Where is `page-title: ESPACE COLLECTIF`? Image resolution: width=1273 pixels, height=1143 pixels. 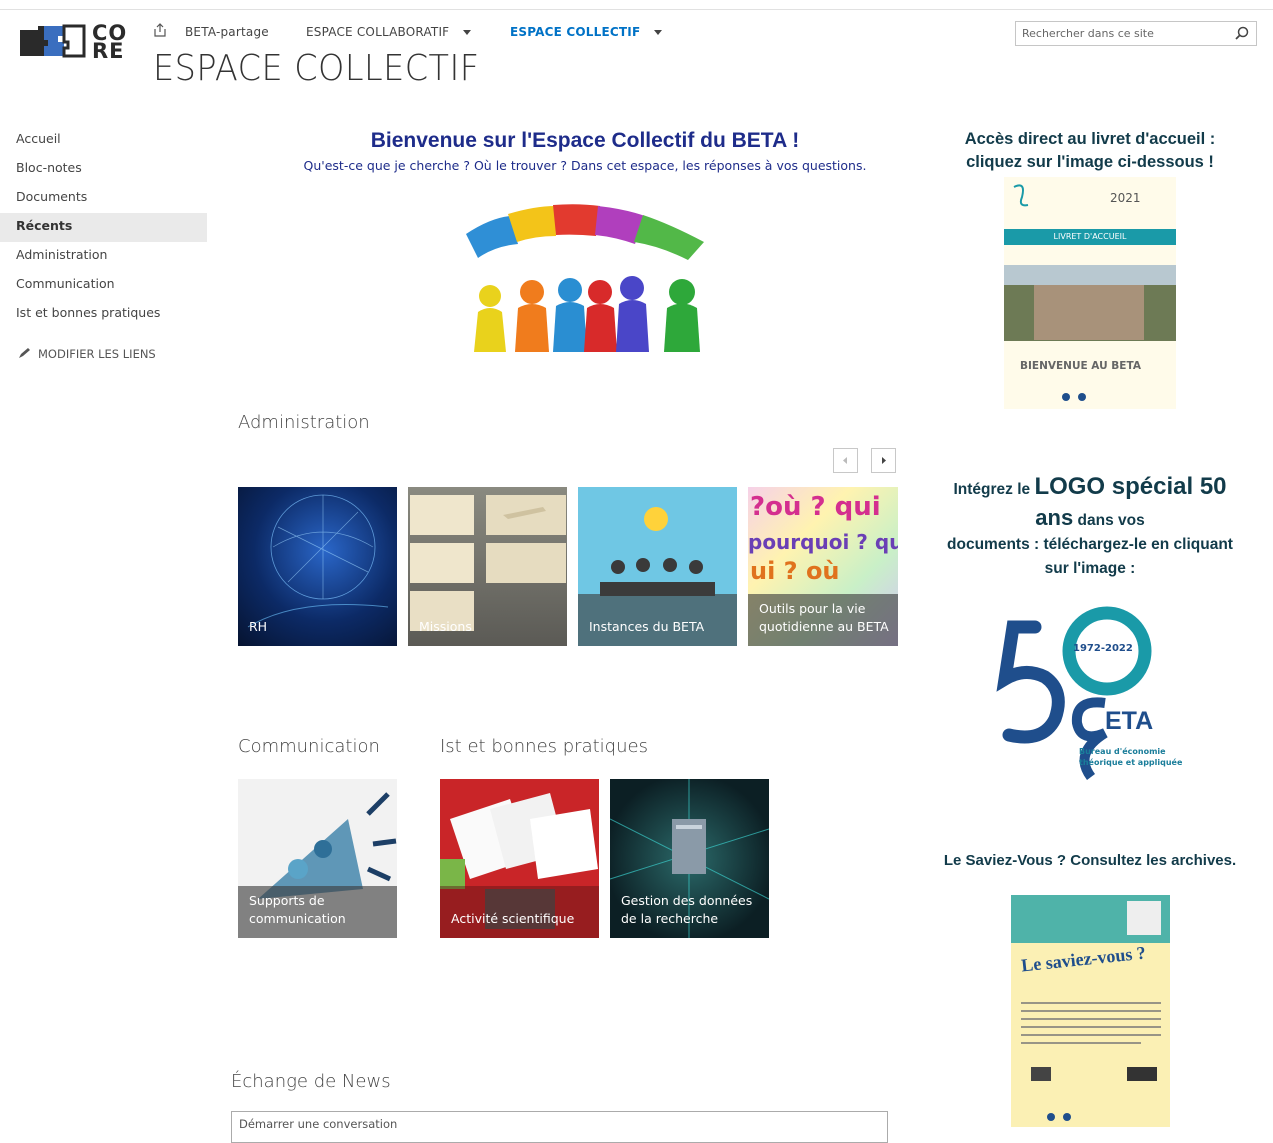 page-title: ESPACE COLLECTIF is located at coordinates (316, 68).